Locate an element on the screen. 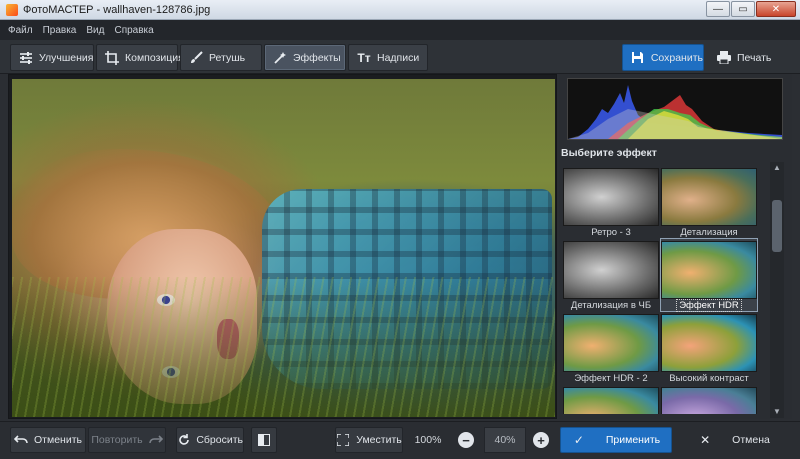  effect-label-text: Эффект HDR is located at coordinates (709, 305).